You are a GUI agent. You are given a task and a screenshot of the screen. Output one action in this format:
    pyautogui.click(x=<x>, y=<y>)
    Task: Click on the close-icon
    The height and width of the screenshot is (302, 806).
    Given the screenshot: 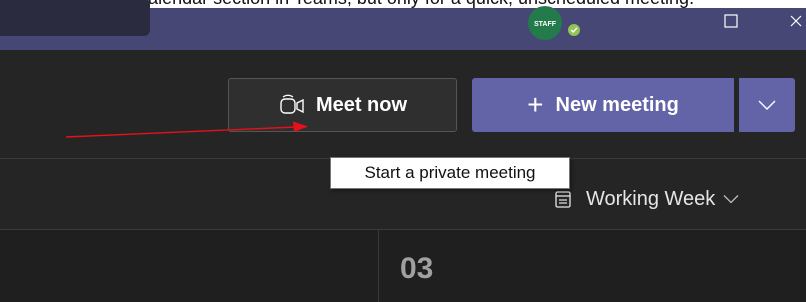 What is the action you would take?
    pyautogui.click(x=796, y=21)
    